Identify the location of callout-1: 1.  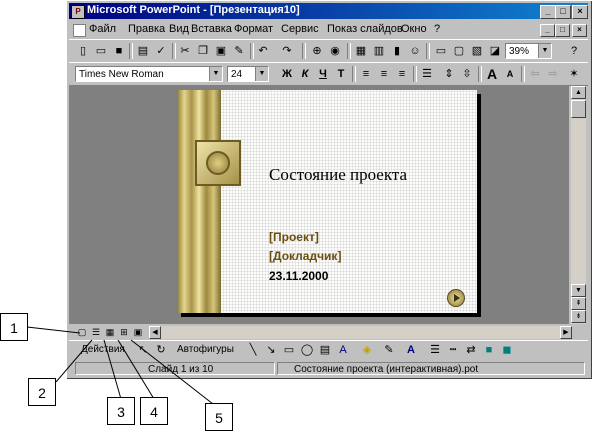
(14, 327).